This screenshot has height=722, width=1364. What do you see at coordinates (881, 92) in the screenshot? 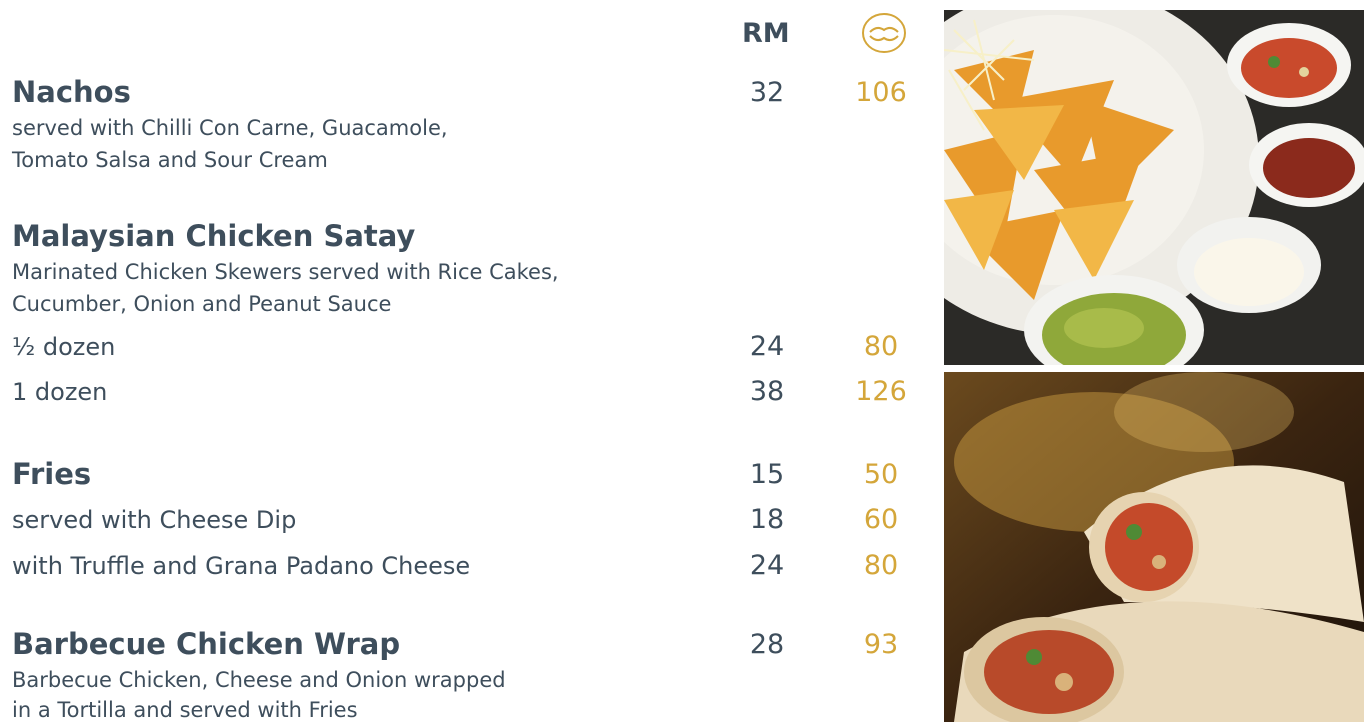
I see `price-points-nachos: 106` at bounding box center [881, 92].